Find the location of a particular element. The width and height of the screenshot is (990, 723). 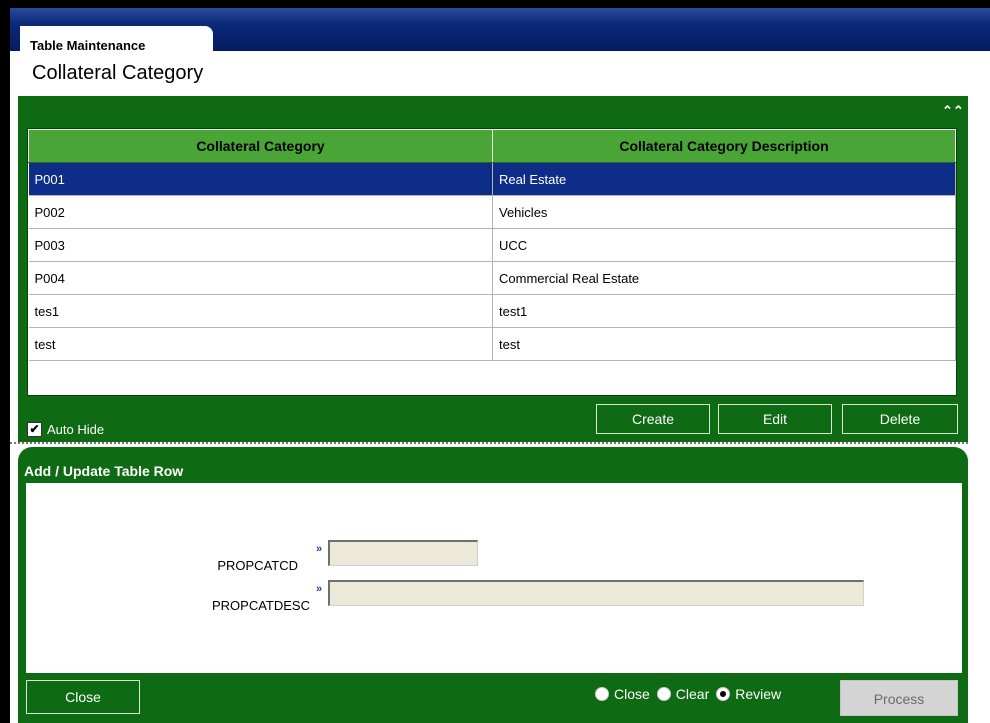

delete-button: Delete is located at coordinates (900, 419).